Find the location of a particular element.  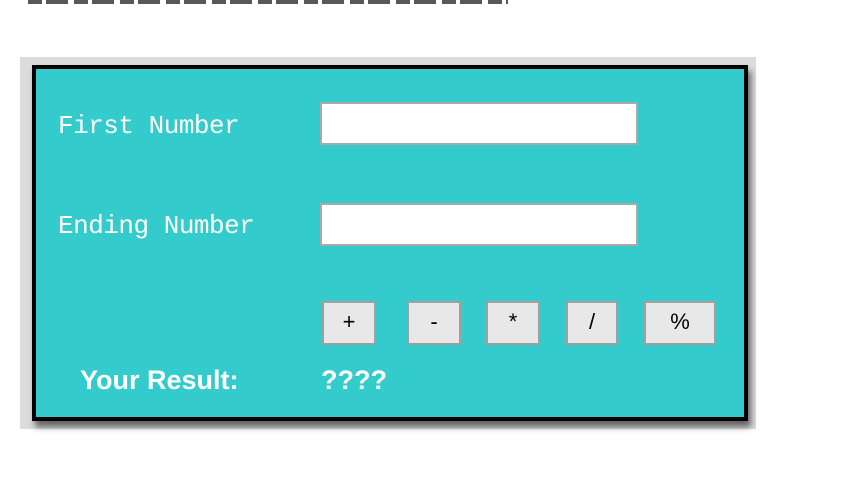

multiply-button: * is located at coordinates (513, 323).